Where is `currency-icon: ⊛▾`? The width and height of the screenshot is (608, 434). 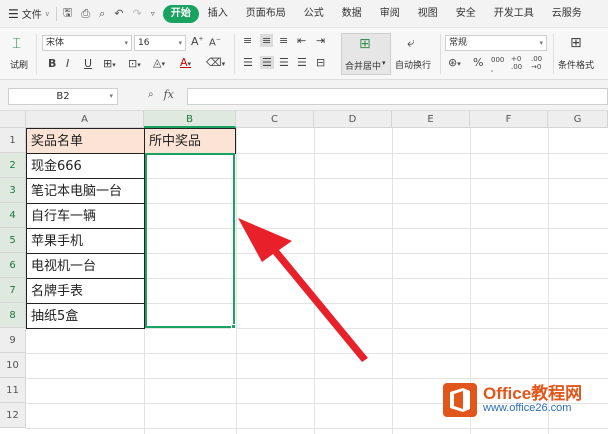 currency-icon: ⊛▾ is located at coordinates (454, 62).